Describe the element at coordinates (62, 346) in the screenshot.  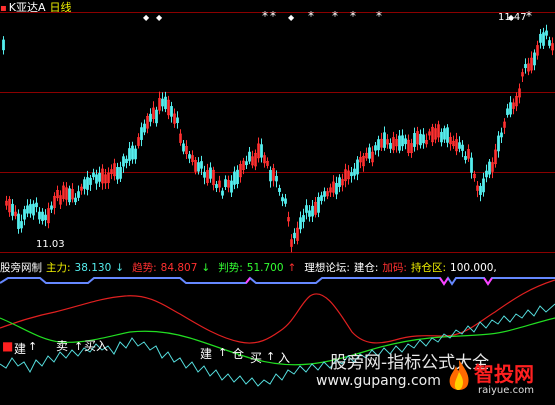
I see `signal-sell-1: 卖` at that location.